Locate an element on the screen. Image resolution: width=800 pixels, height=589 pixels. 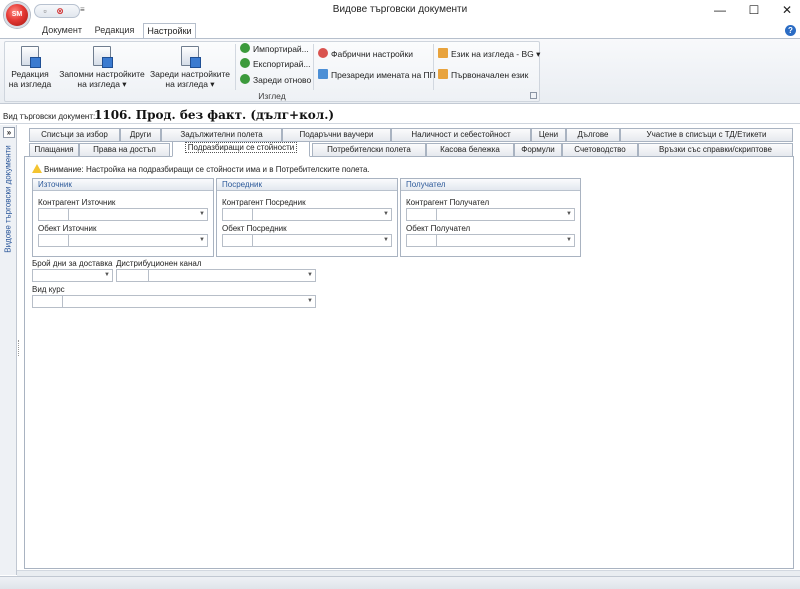
reload-button: Зареди отново is located at coordinates (275, 80).